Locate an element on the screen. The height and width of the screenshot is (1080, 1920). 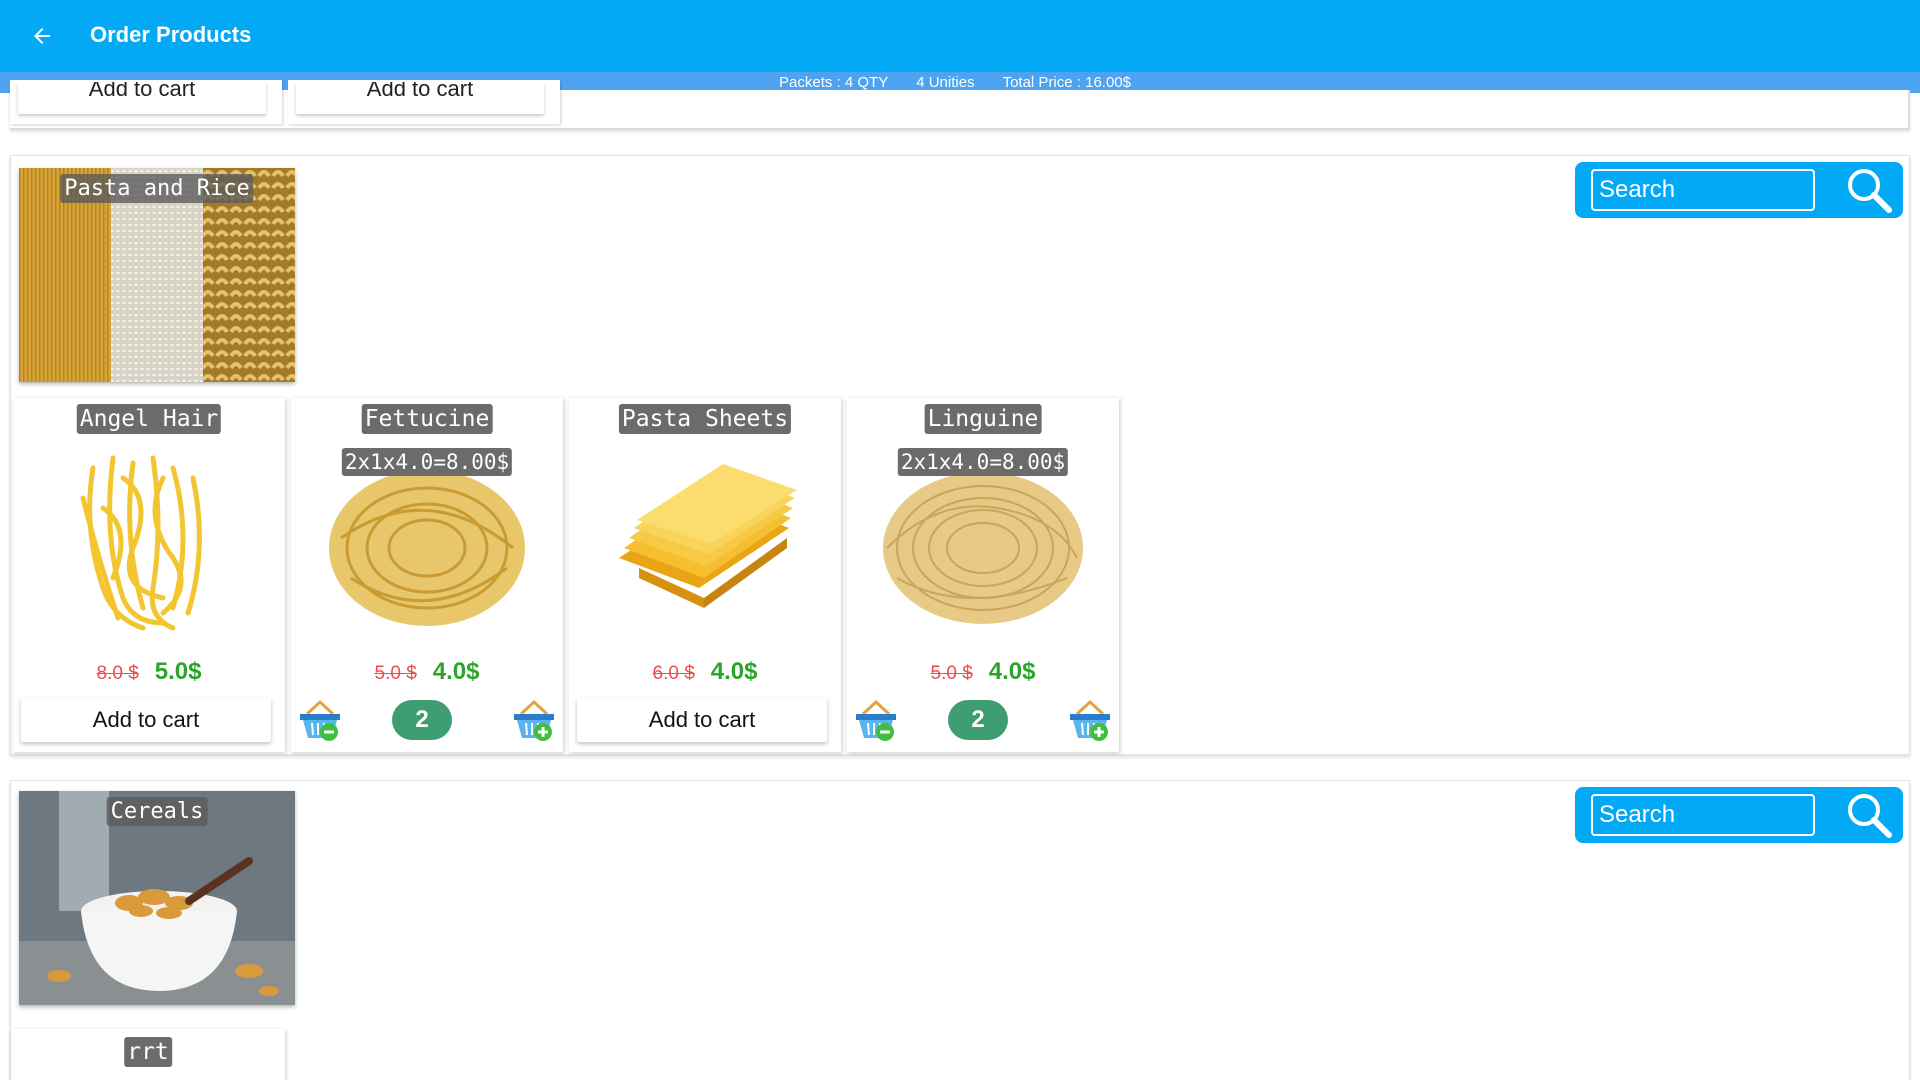
category-image-pasta-and-rice: Pasta and Rice is located at coordinates (157, 275).